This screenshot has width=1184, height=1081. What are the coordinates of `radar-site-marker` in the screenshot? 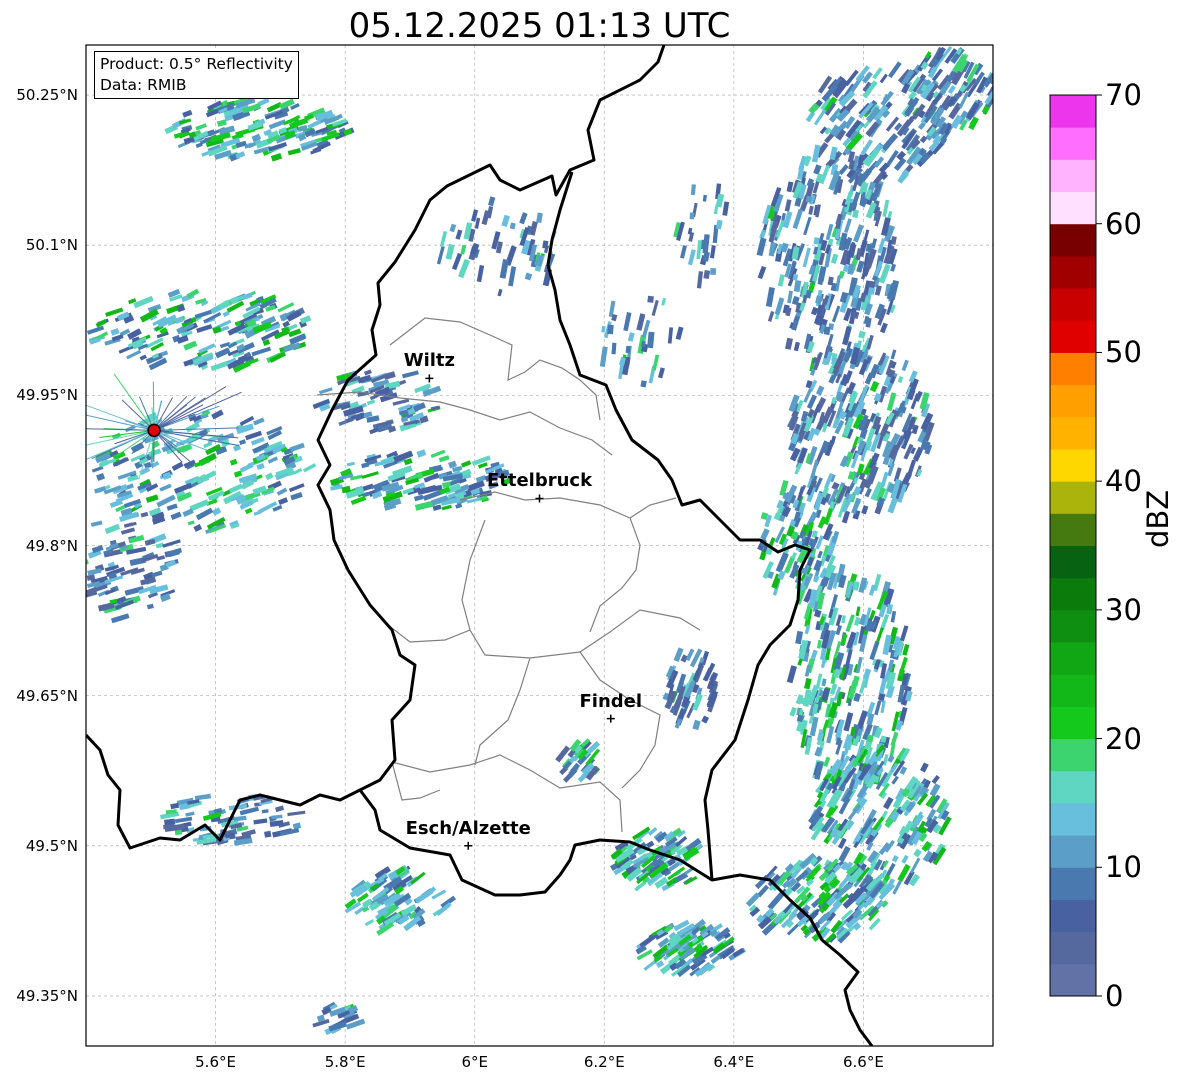 It's located at (154, 430).